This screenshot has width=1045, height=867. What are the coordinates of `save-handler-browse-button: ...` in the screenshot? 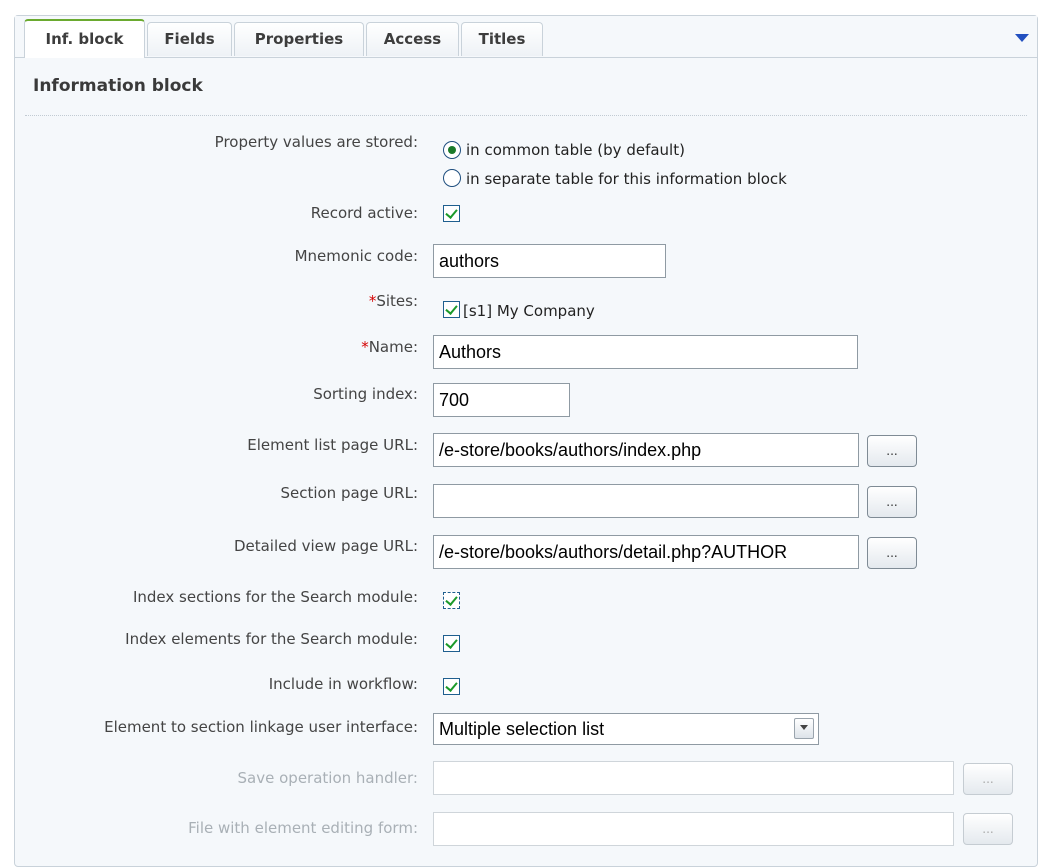 It's located at (988, 779).